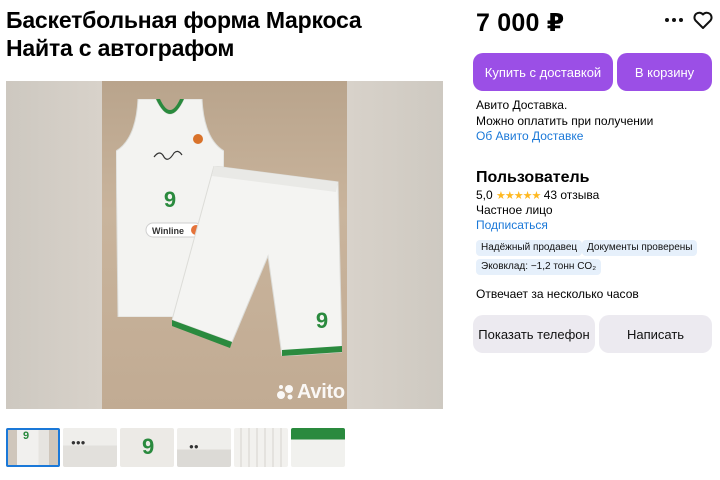 This screenshot has height=480, width=720. I want to click on thumbnail-2: ●●●, so click(90, 447).